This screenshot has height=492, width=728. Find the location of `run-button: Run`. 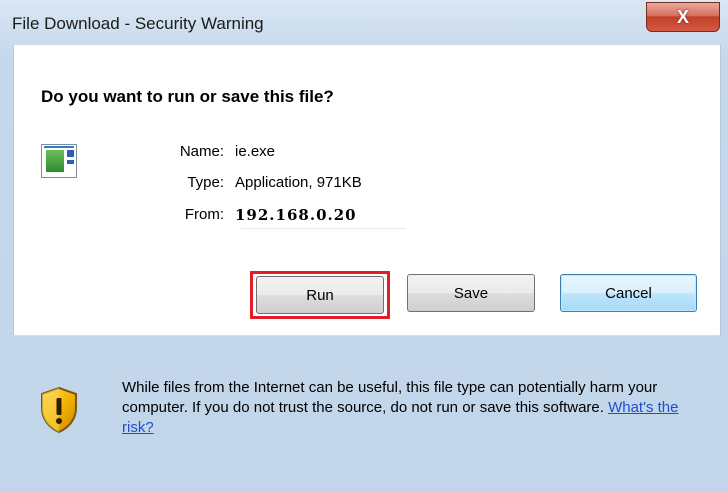

run-button: Run is located at coordinates (320, 295).